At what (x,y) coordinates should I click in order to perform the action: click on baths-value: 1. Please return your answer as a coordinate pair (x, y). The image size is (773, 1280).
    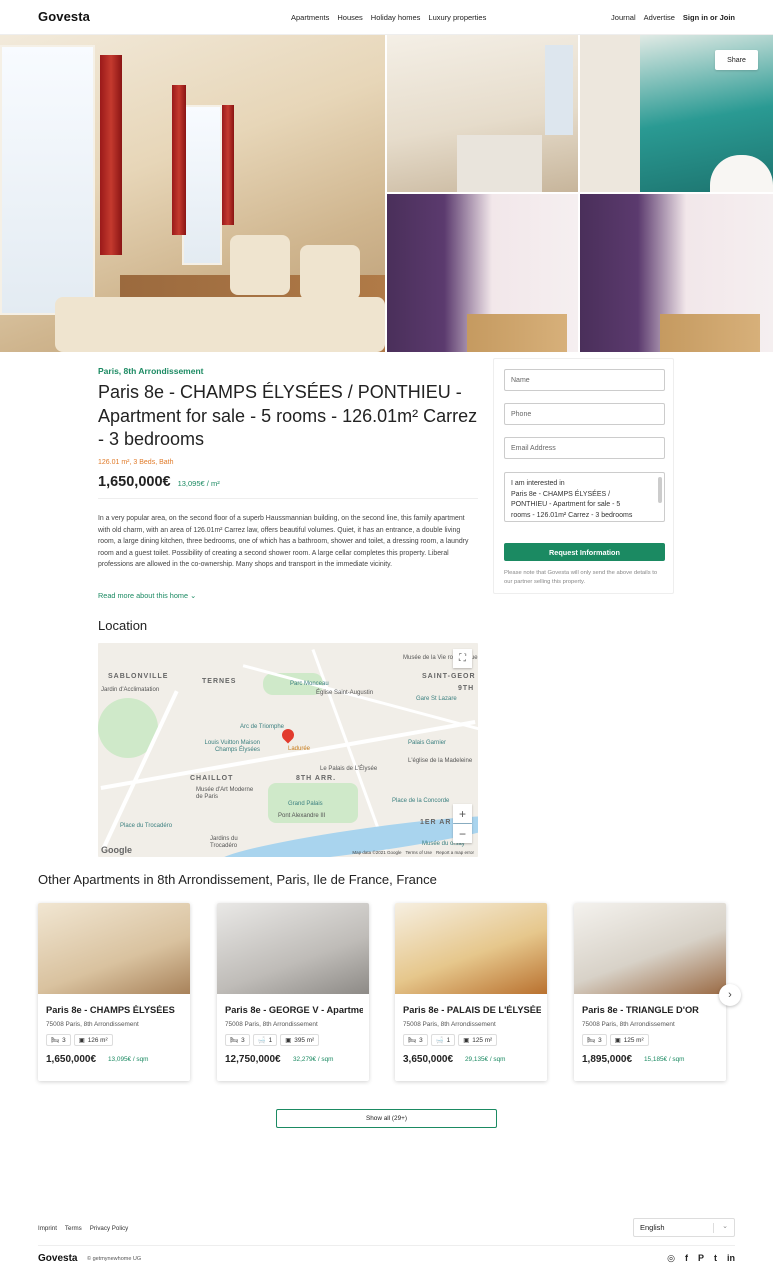
    Looking at the image, I should click on (448, 1040).